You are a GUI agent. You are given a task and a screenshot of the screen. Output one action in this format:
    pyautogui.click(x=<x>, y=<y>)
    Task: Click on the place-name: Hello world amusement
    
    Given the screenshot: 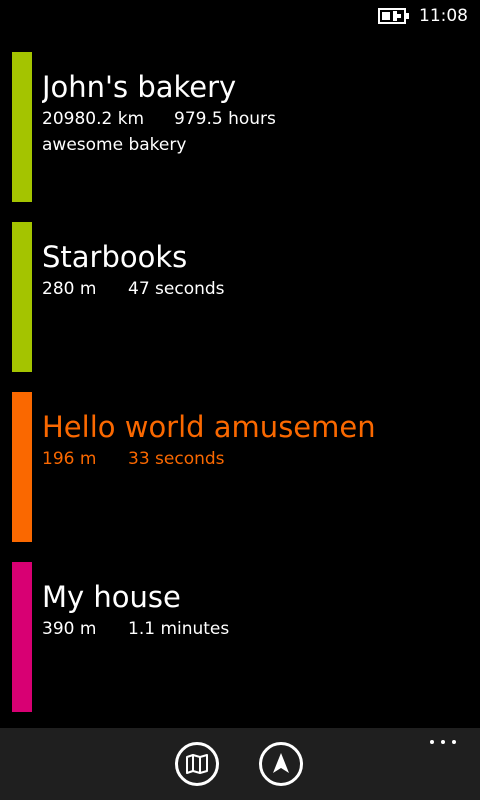 What is the action you would take?
    pyautogui.click(x=208, y=427)
    